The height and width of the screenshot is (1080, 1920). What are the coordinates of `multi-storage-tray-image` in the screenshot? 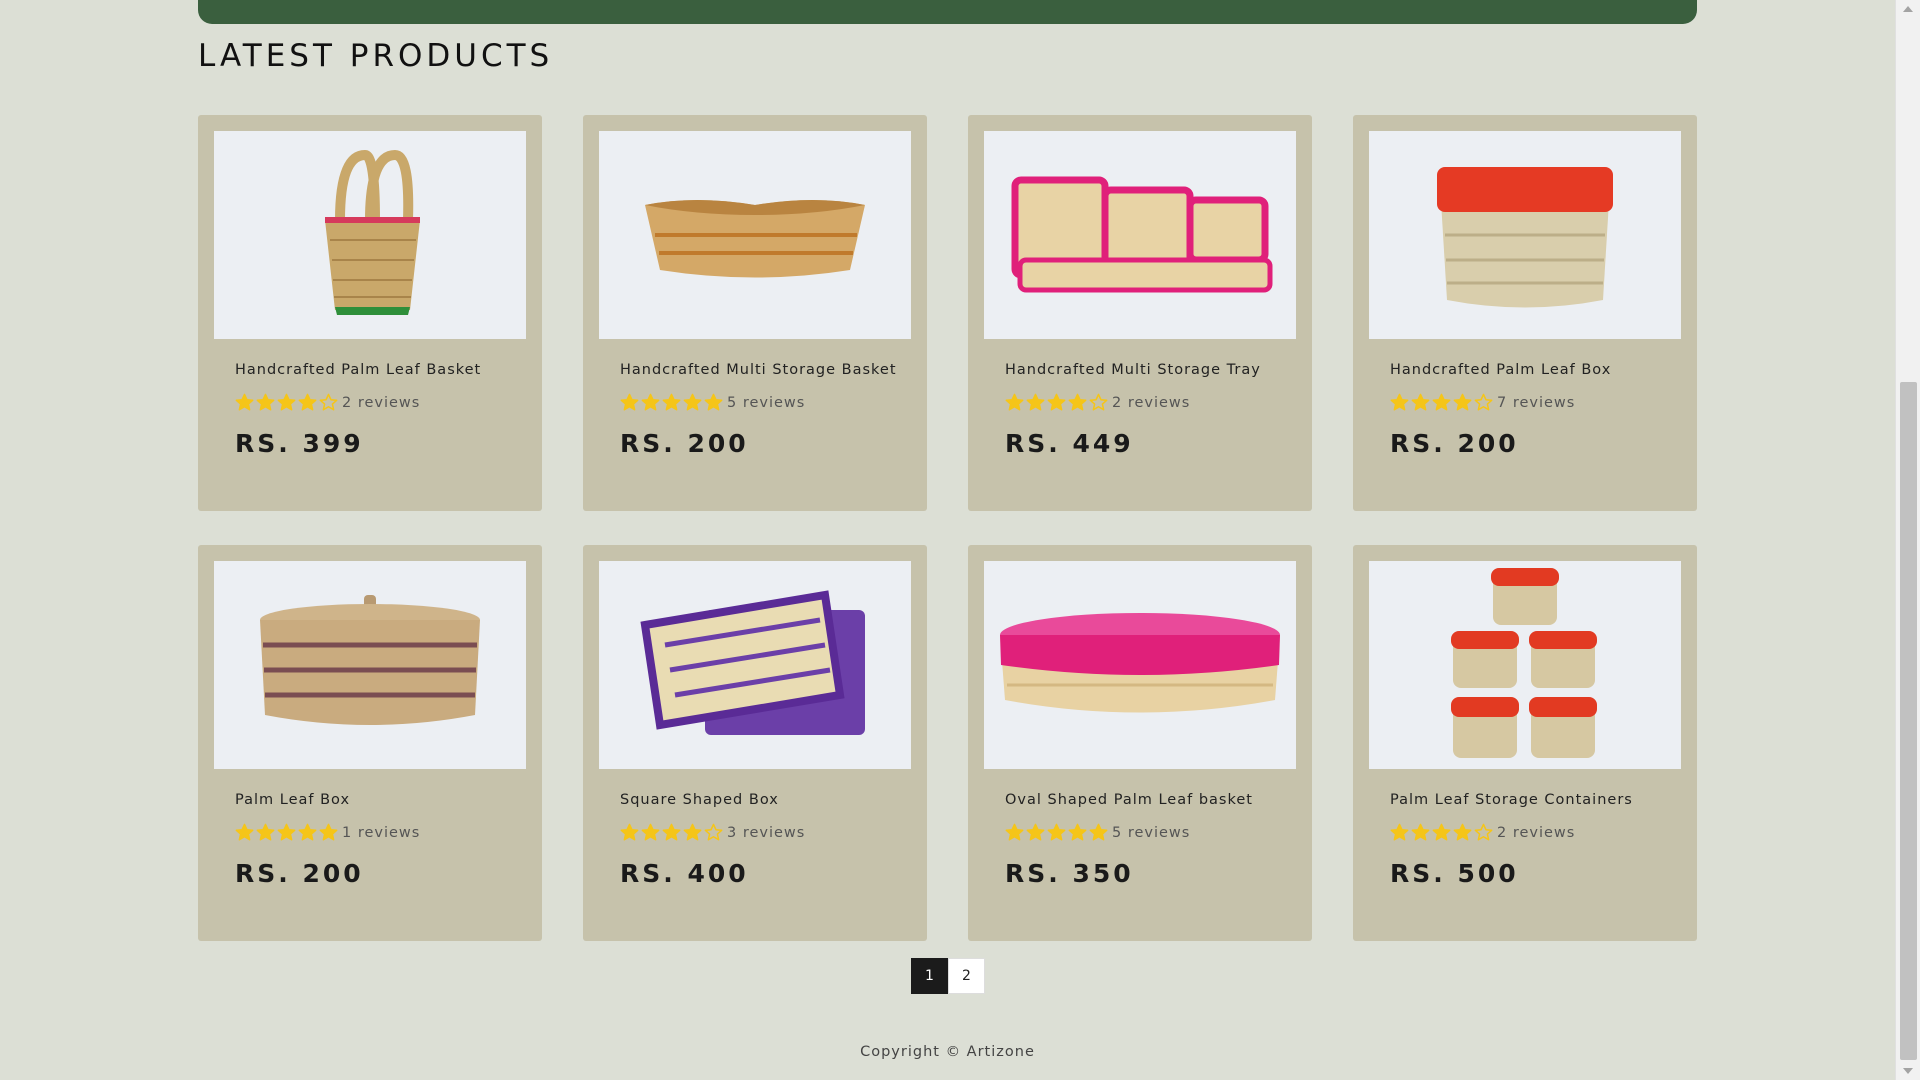 It's located at (1142, 234).